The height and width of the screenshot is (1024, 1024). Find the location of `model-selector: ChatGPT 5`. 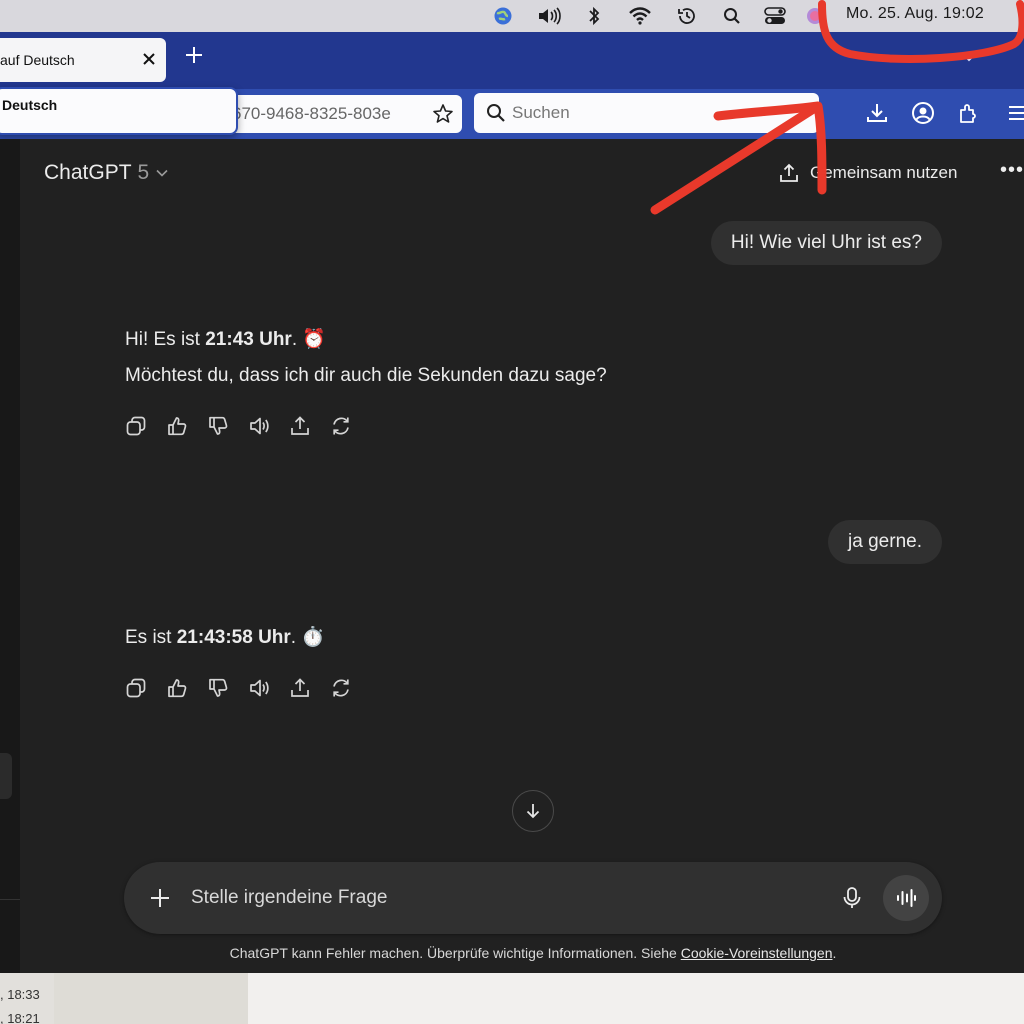

model-selector: ChatGPT 5 is located at coordinates (106, 173).